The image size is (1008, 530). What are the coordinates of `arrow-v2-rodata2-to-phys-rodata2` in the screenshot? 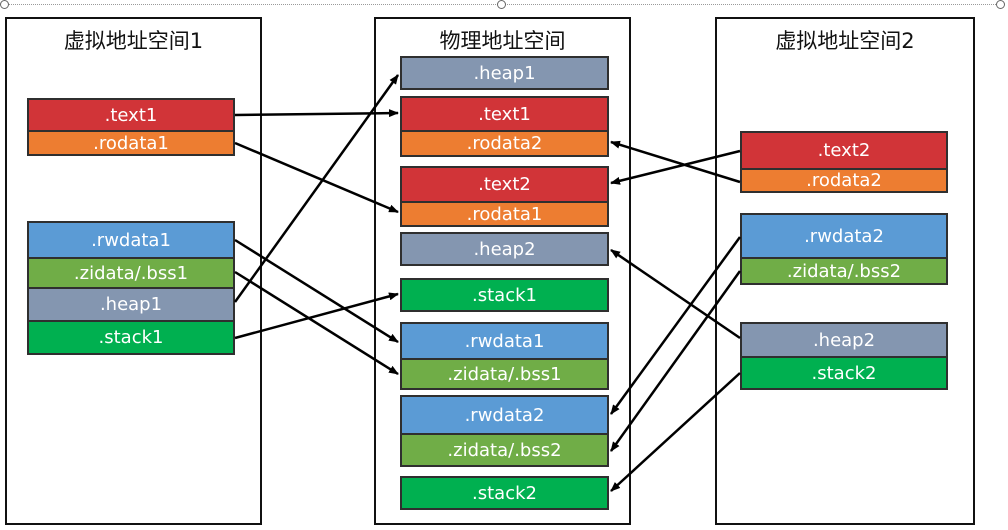 It's located at (675, 162).